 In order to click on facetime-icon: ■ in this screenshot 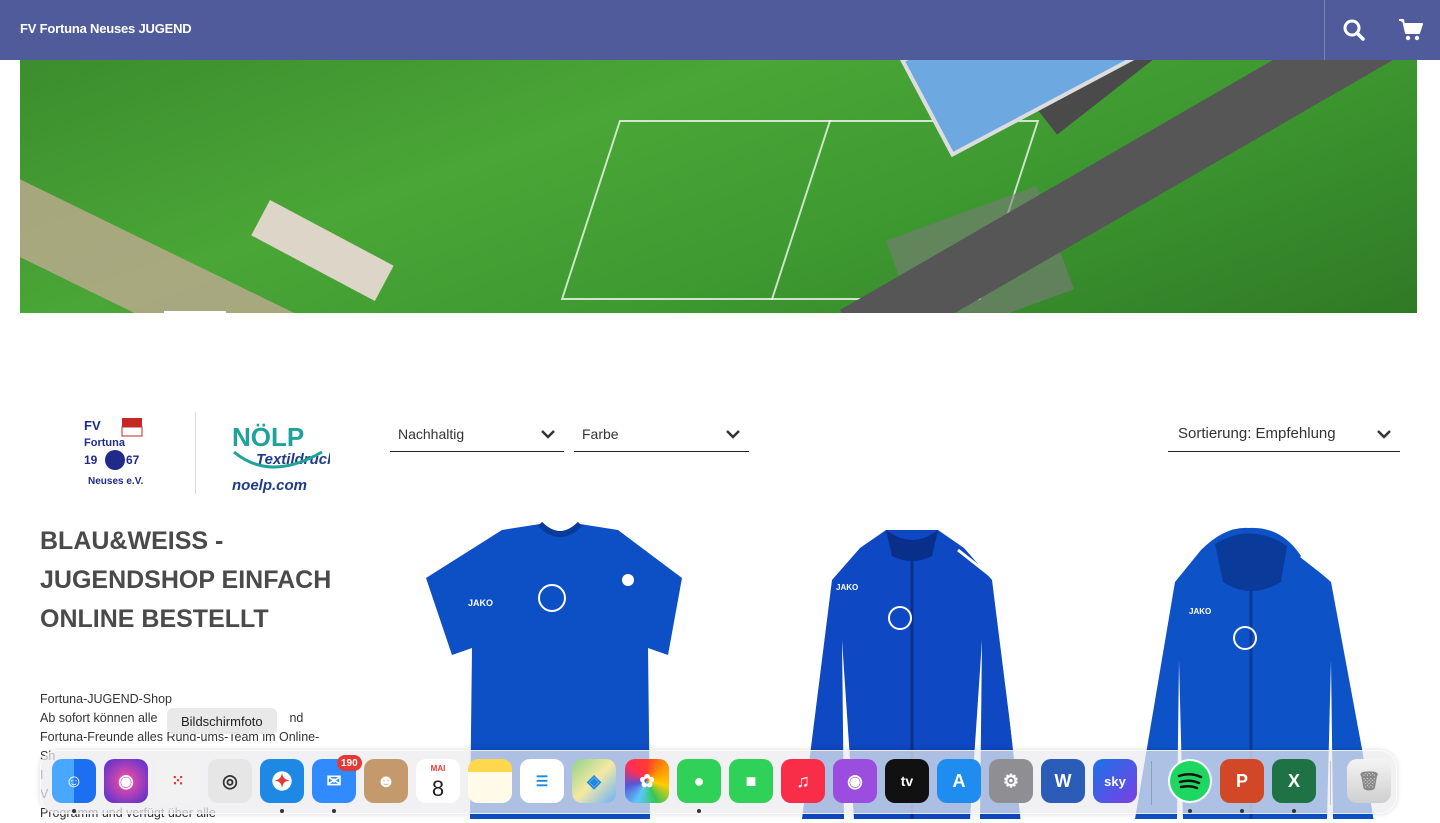, I will do `click(751, 781)`.